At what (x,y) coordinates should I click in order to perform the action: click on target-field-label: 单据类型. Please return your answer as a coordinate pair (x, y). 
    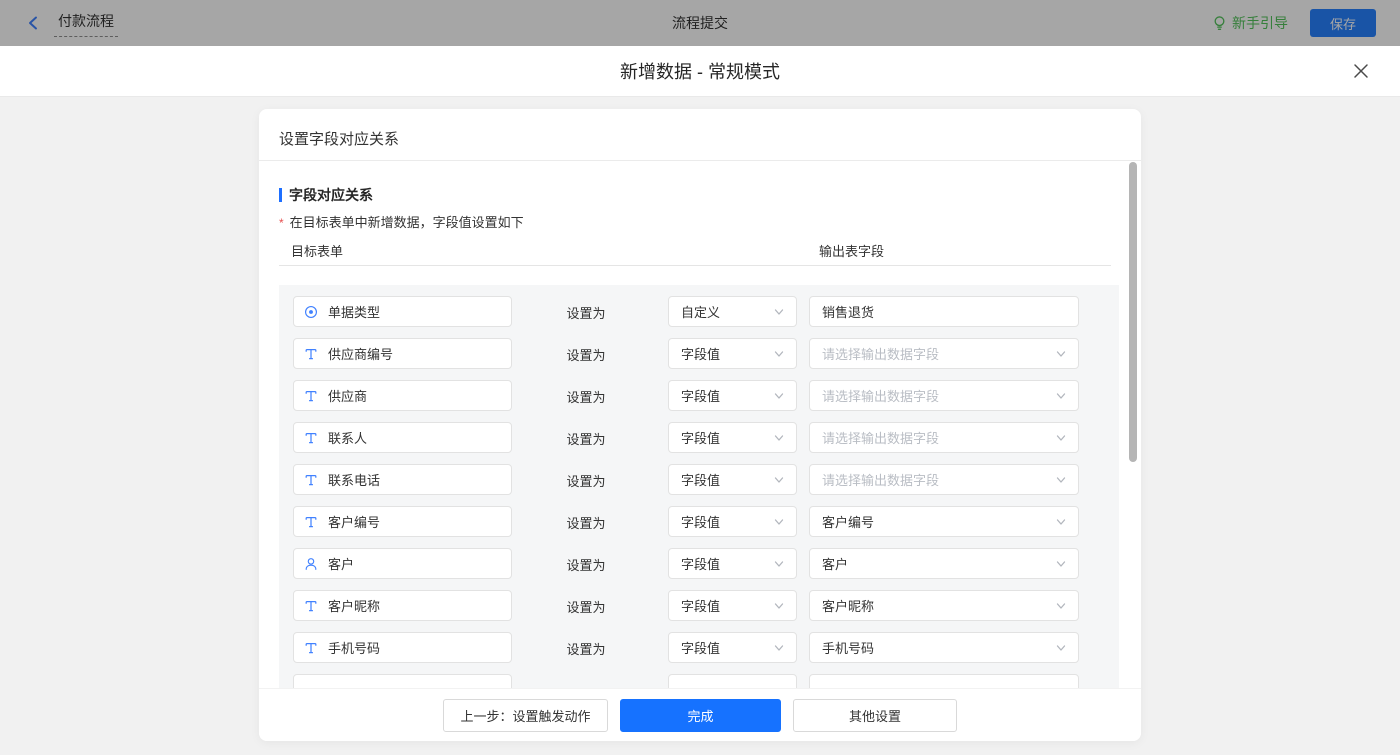
    Looking at the image, I should click on (354, 312).